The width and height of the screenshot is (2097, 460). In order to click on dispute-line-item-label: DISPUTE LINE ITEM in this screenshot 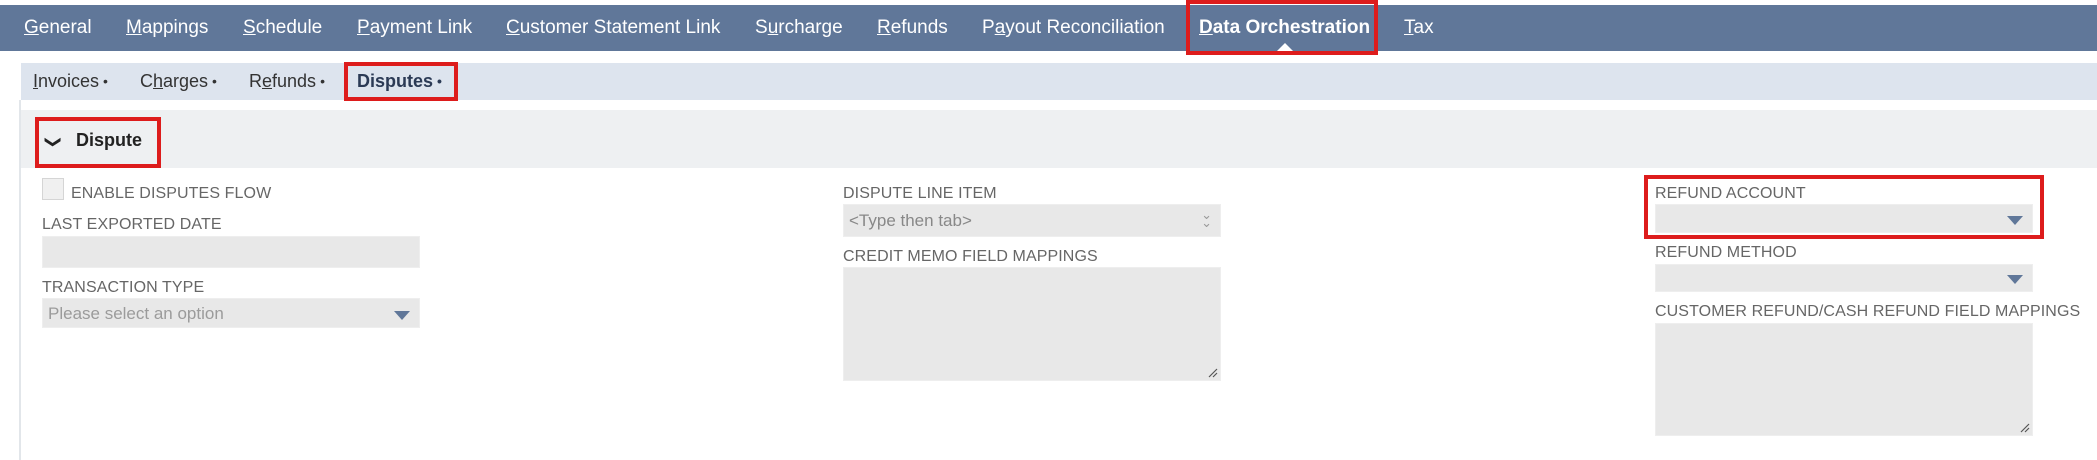, I will do `click(920, 193)`.